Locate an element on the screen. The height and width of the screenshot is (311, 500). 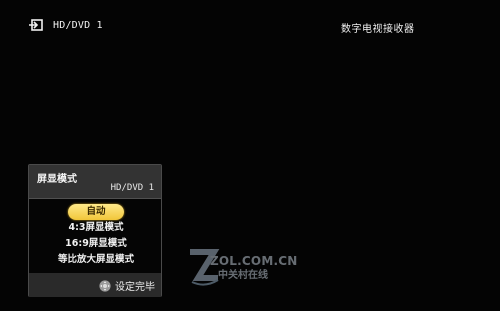
source-label: HD/DVD 1 is located at coordinates (78, 25).